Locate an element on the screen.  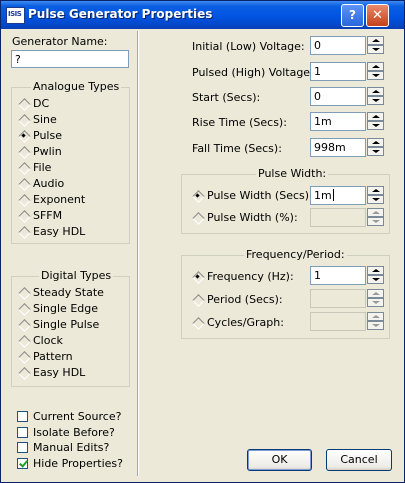
generator-name-input: ? is located at coordinates (70, 59).